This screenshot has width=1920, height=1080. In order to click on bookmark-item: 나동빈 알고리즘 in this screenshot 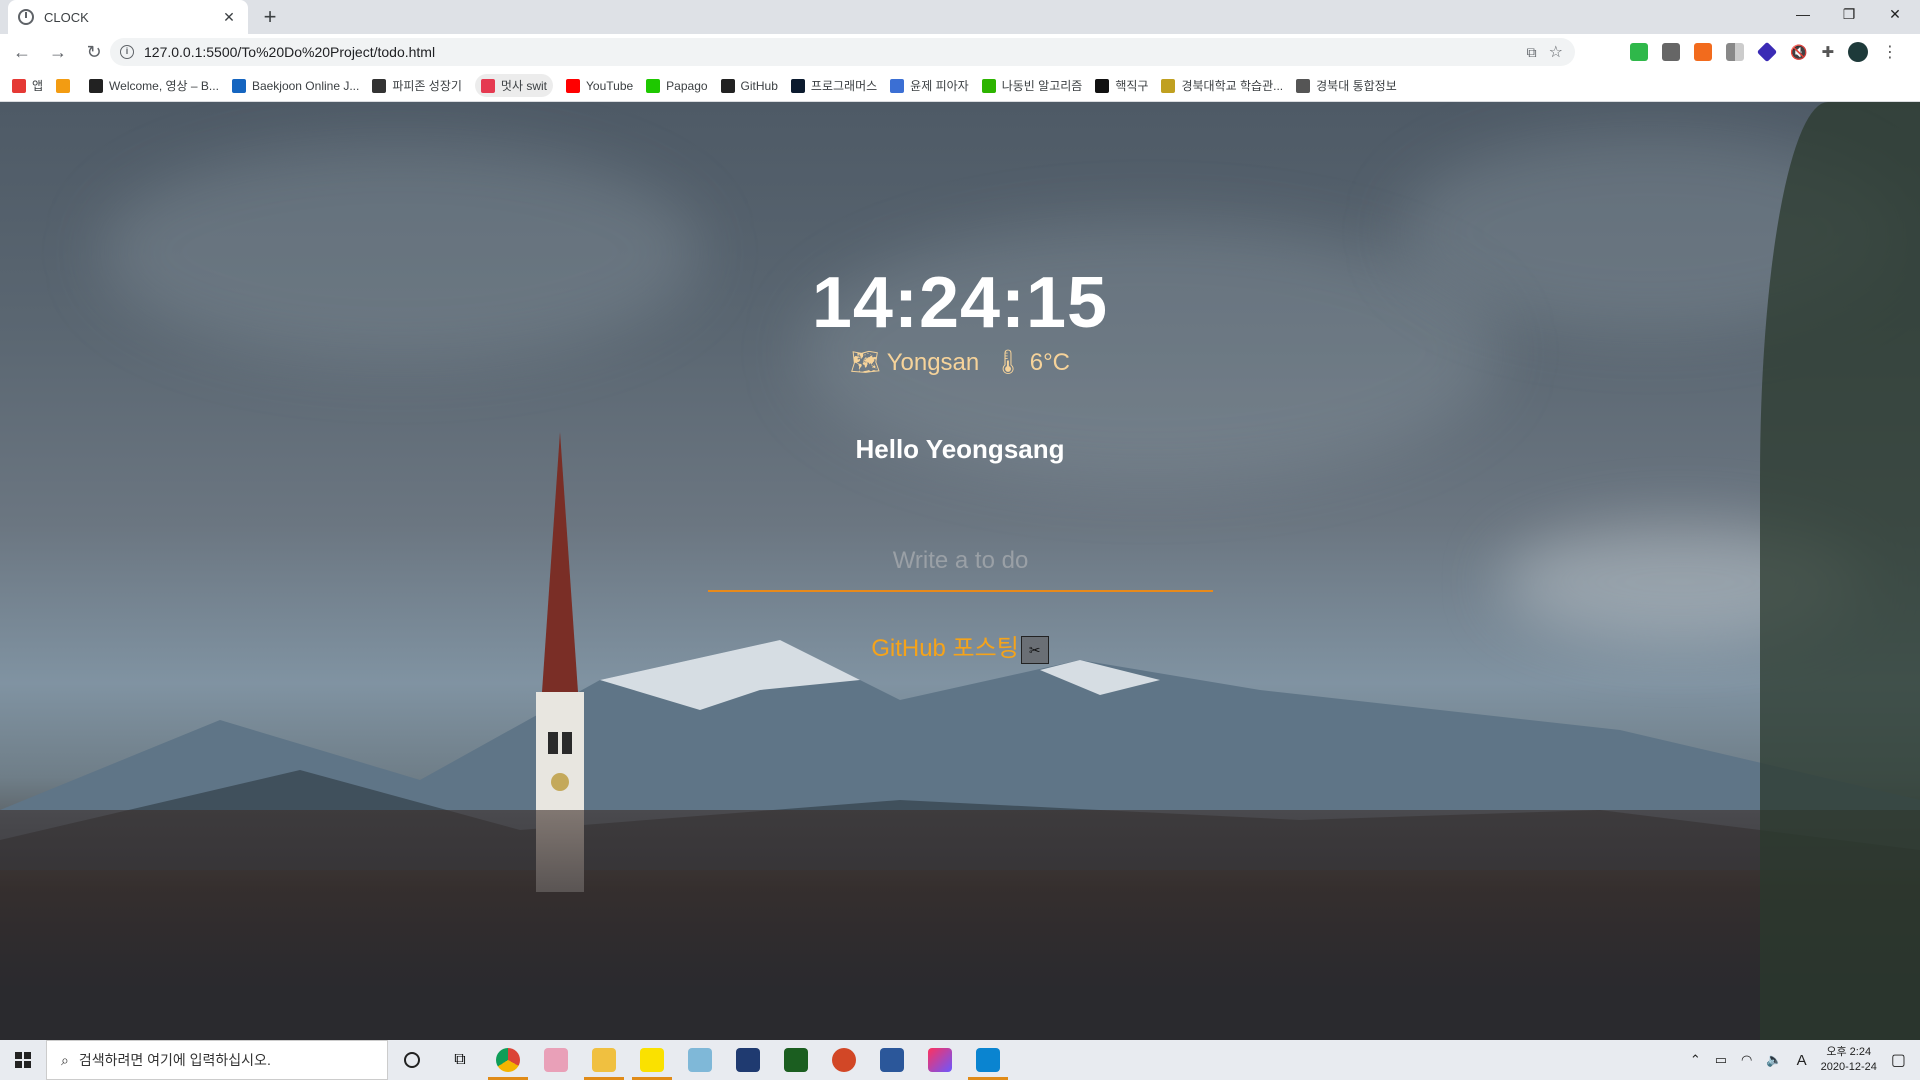, I will do `click(1032, 85)`.